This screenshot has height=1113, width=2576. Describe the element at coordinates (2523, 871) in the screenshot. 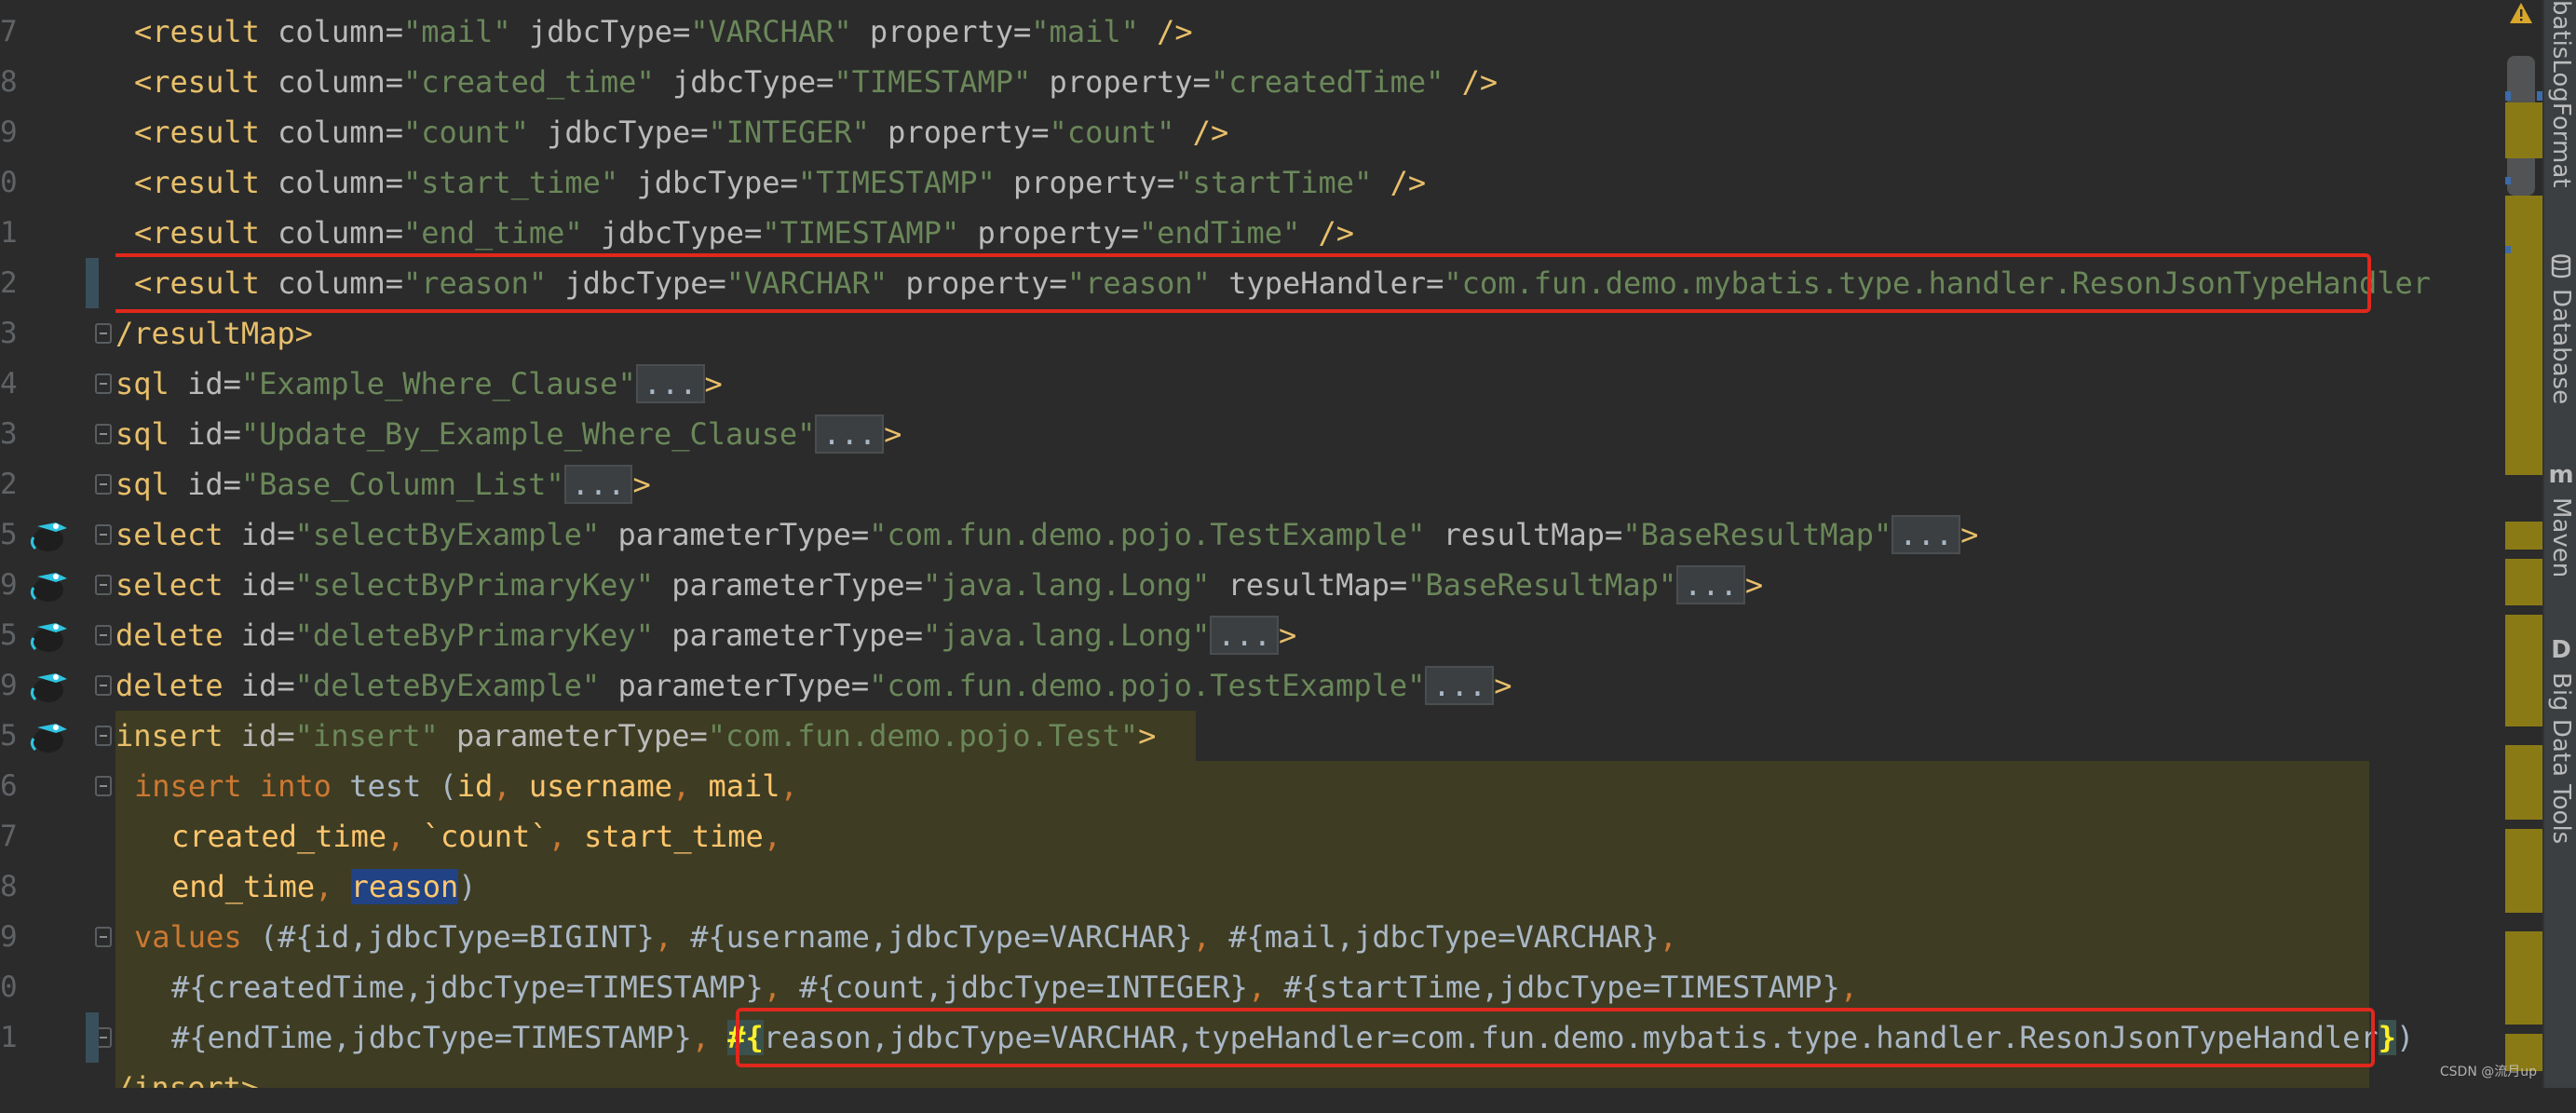

I see `scrollbar-change-marker` at that location.